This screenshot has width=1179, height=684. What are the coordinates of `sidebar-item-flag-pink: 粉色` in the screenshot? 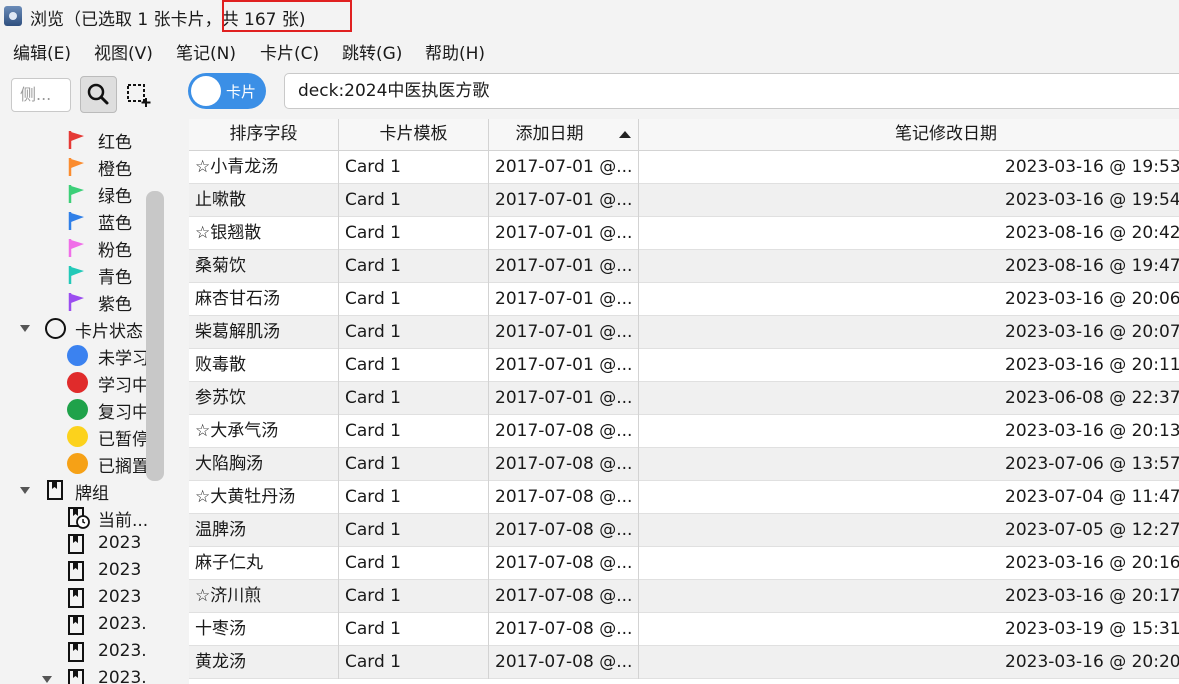 It's located at (108, 247).